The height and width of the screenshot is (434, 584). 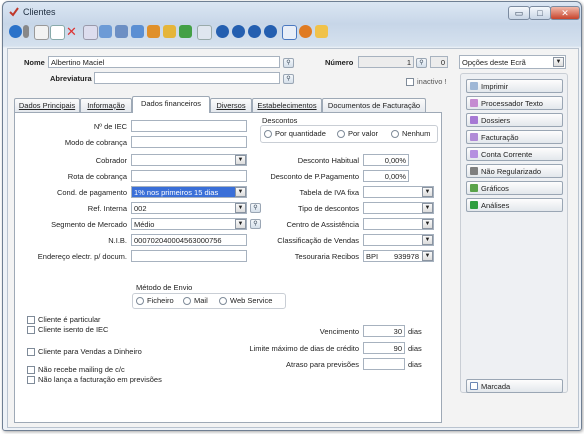 I want to click on modo-cobranca-label: Modo de cobrança, so click(x=95, y=142).